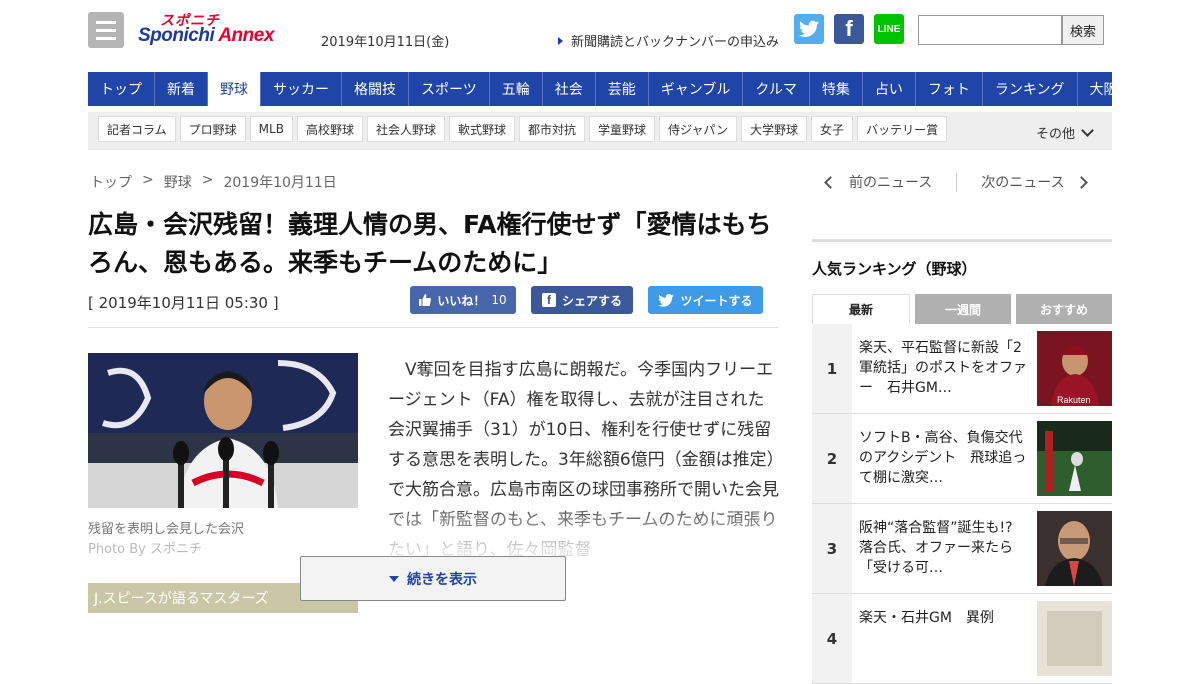 This screenshot has height=684, width=1200. What do you see at coordinates (246, 35) in the screenshot?
I see `logo-annex: Annex` at bounding box center [246, 35].